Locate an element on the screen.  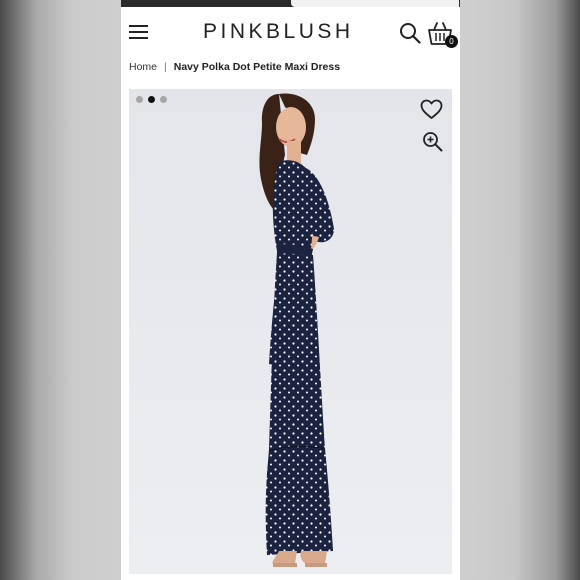
site-header: PINKBLUSH 0 is located at coordinates (290, 32).